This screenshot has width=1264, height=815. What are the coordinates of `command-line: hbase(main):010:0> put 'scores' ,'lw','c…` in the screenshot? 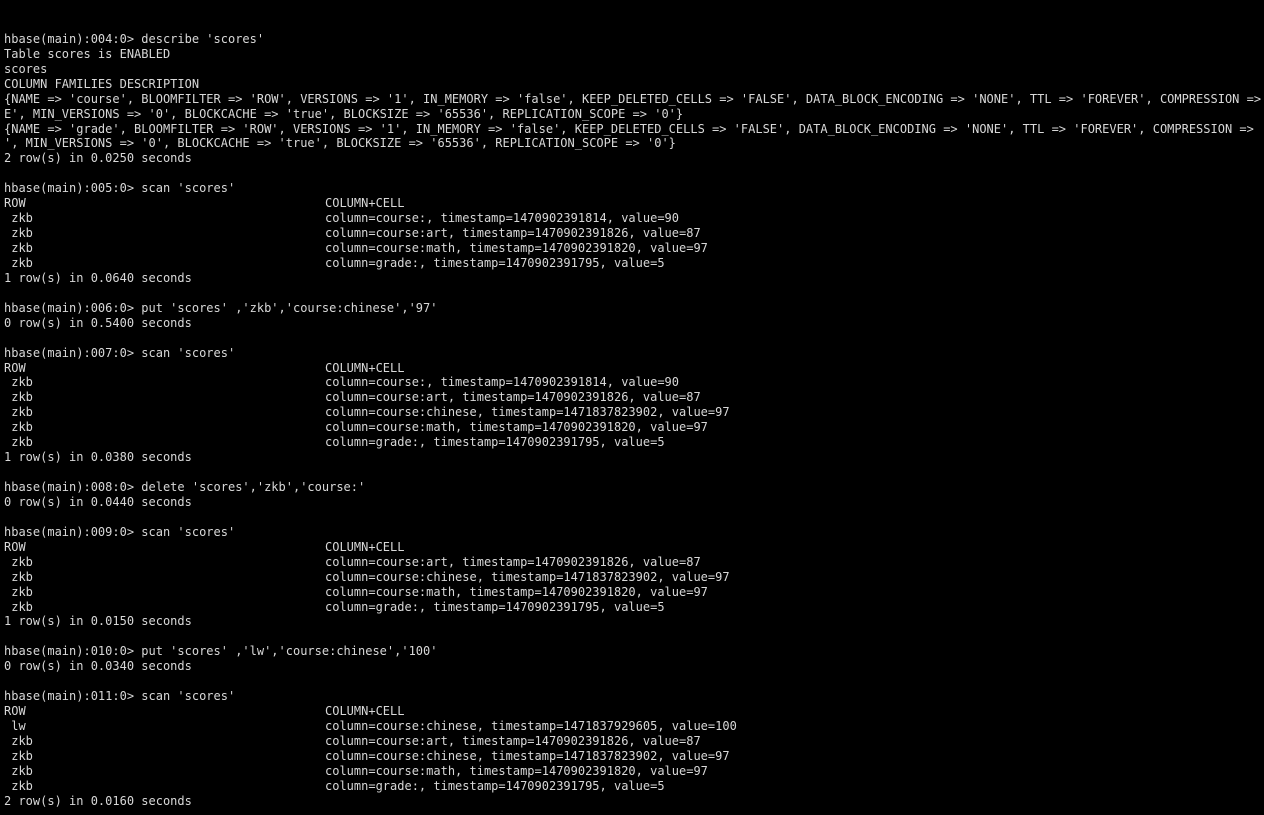 It's located at (634, 651).